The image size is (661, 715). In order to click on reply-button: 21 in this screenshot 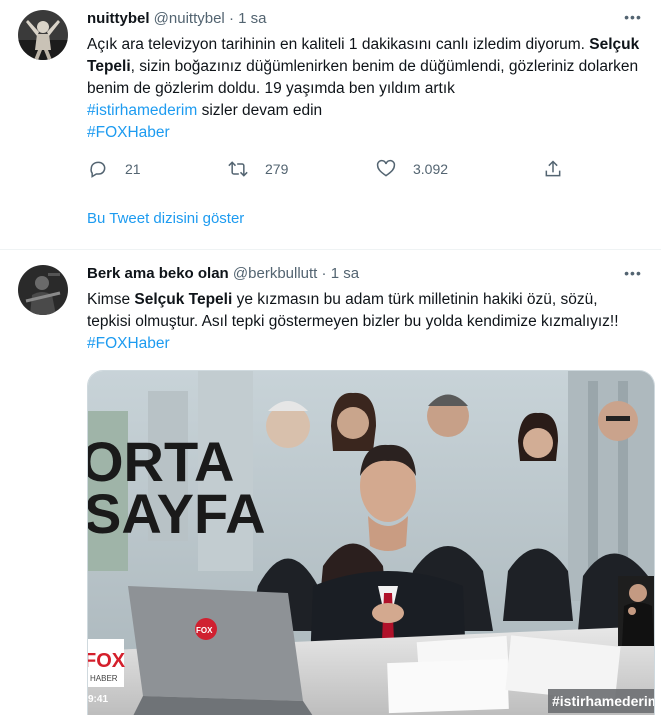, I will do `click(114, 169)`.